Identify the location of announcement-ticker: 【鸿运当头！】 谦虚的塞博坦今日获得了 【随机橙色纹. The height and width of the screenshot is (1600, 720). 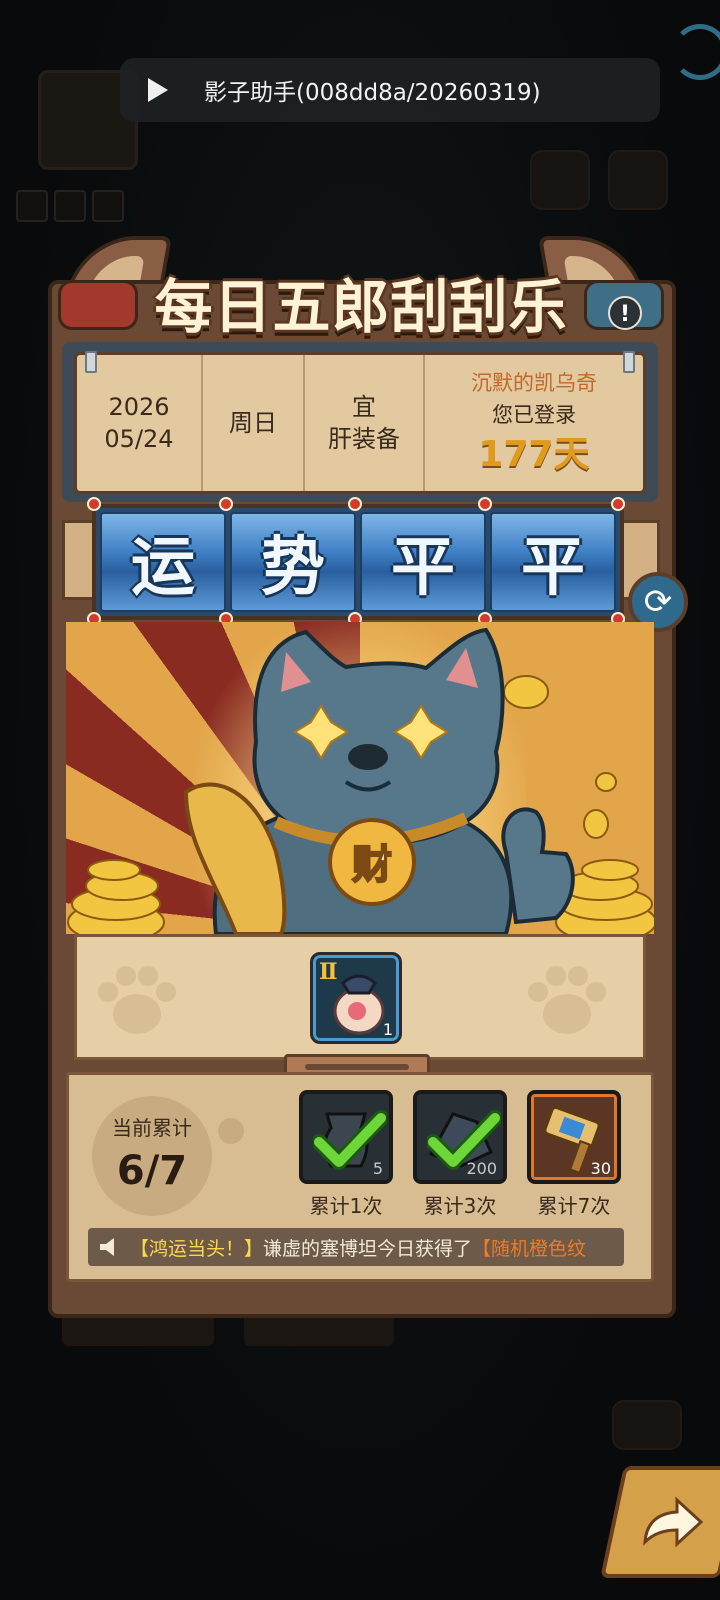
(356, 1247).